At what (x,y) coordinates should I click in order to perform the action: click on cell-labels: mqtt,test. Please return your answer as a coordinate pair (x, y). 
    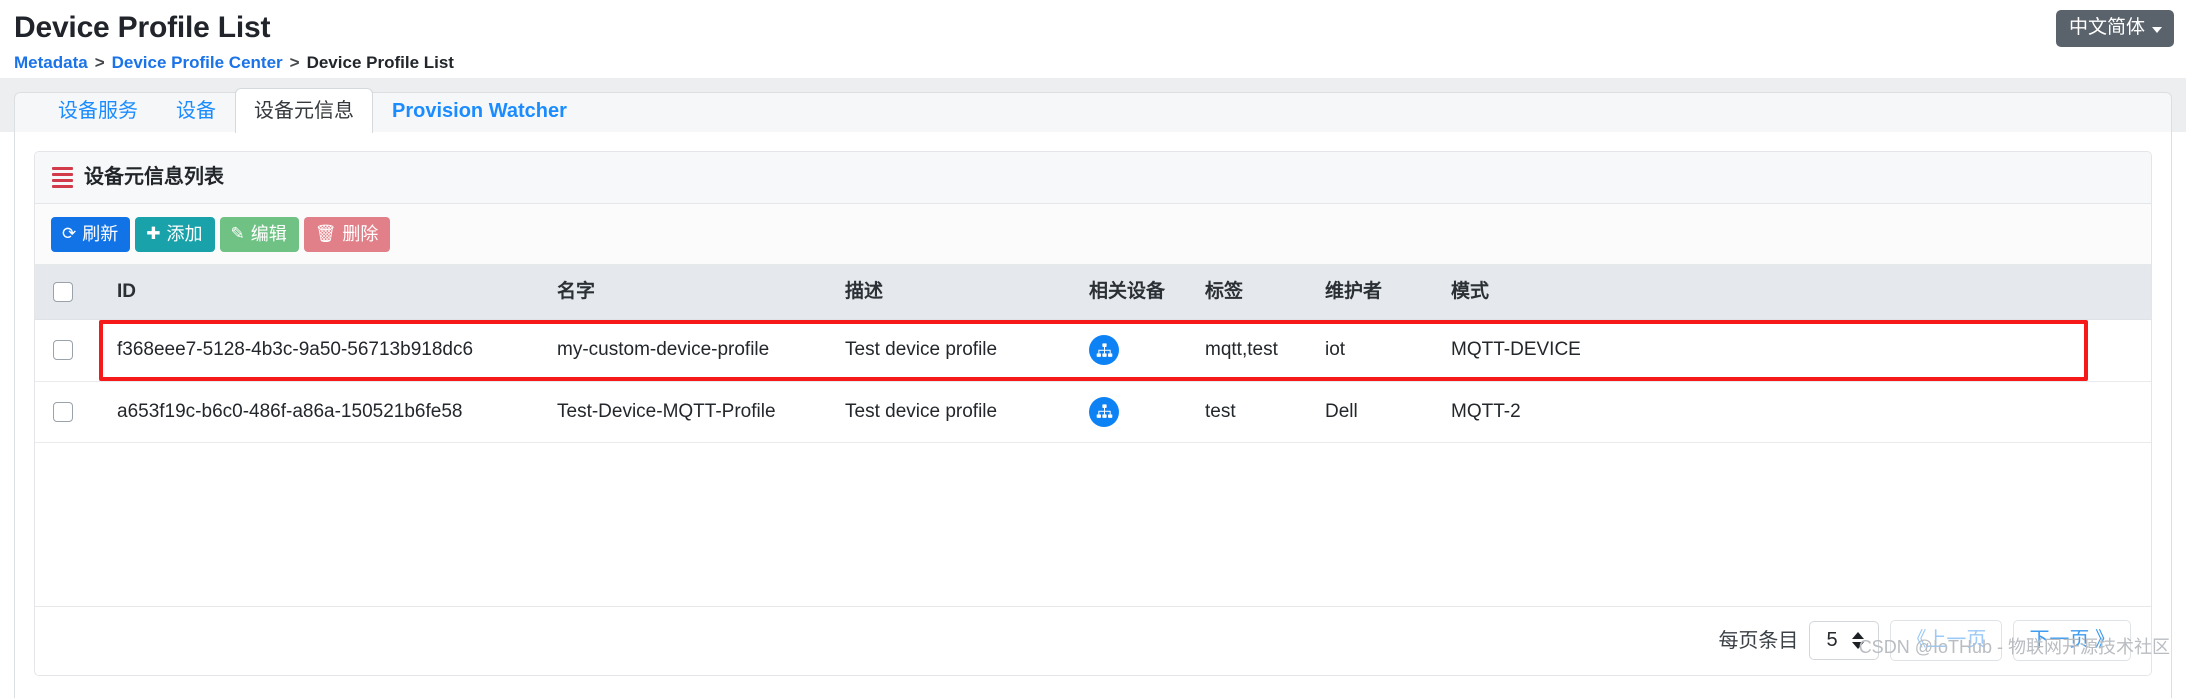
    Looking at the image, I should click on (1265, 350).